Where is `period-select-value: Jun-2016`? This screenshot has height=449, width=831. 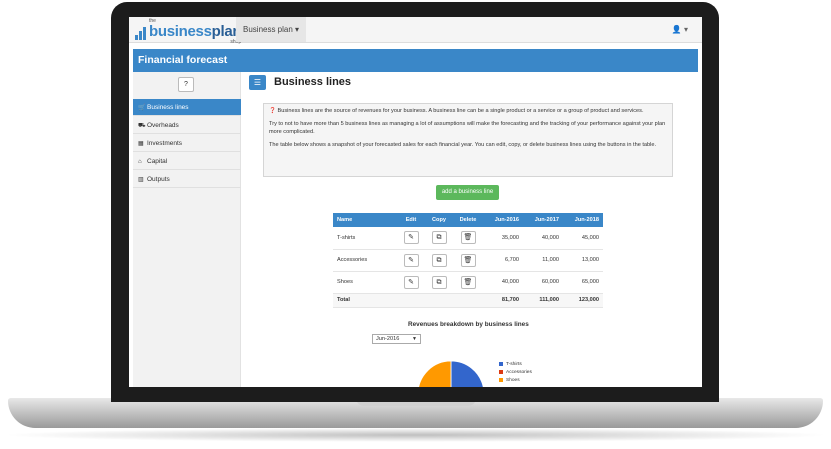
period-select-value: Jun-2016 is located at coordinates (388, 339).